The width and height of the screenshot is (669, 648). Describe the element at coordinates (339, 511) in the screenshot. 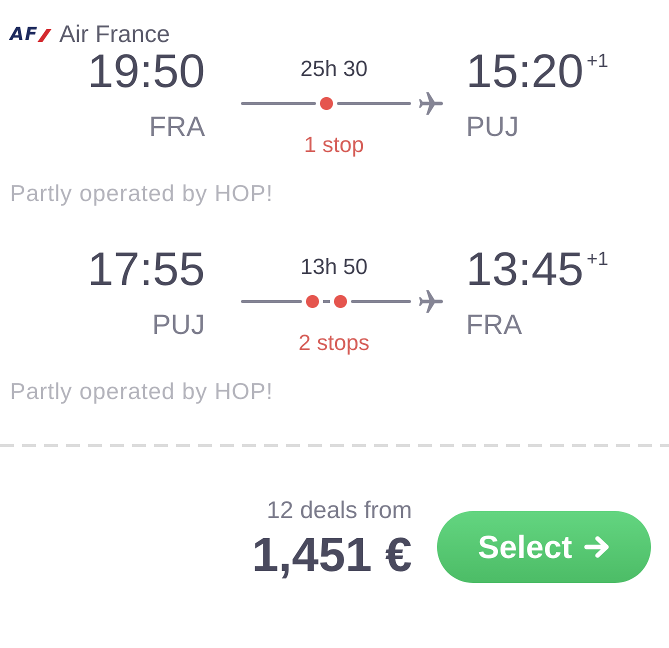

I see `deals-count: 12 deals from` at that location.